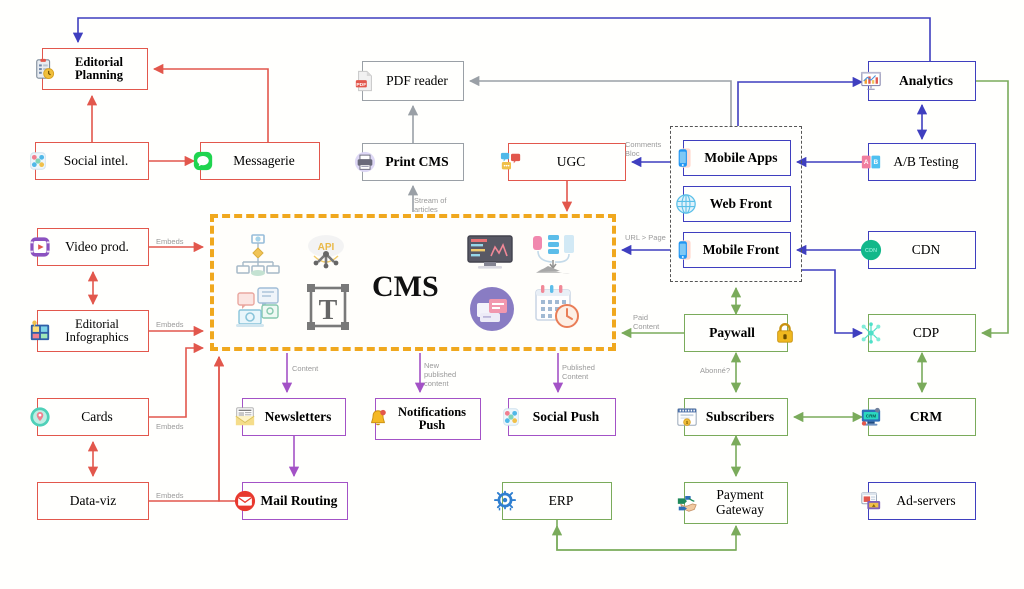  I want to click on api-cloud-icon: API, so click(326, 256).